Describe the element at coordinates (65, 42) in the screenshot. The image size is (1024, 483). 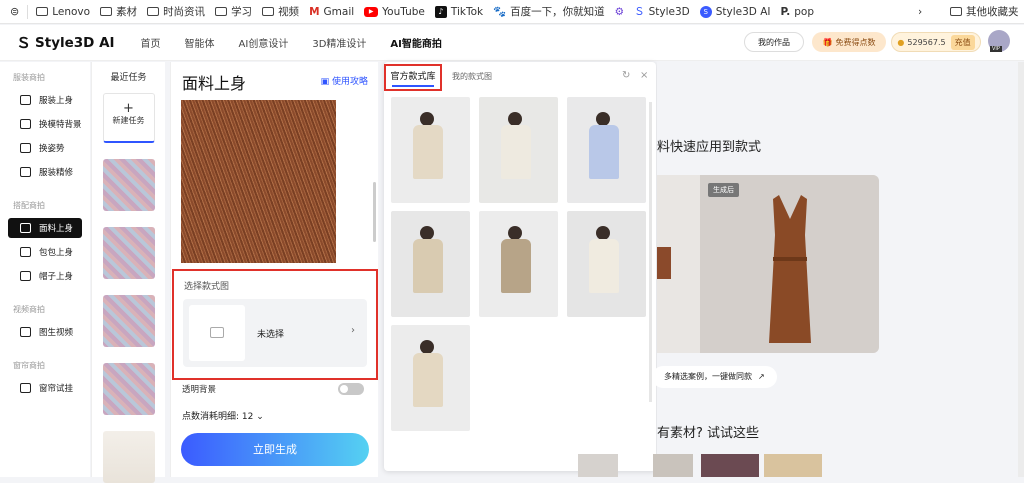
I see `brand-logo: Ｓ Style3D AI` at that location.